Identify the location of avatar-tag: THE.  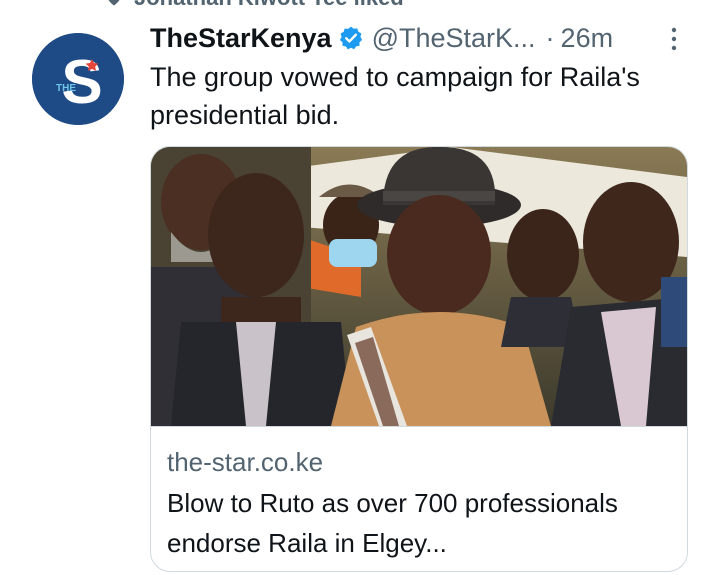
(66, 88).